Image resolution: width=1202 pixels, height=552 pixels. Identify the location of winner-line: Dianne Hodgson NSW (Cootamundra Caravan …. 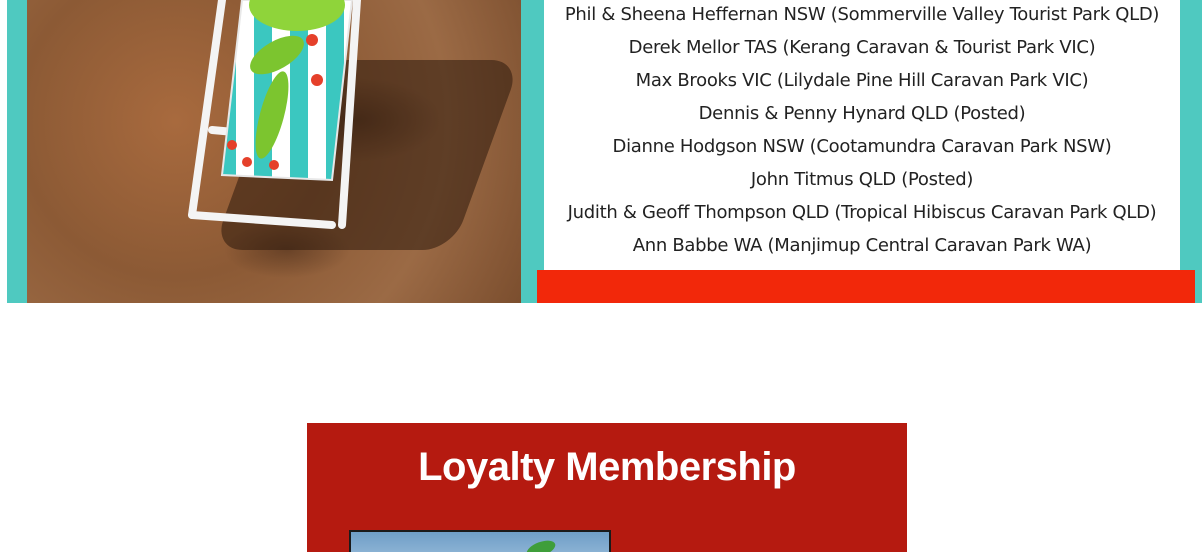
(862, 146).